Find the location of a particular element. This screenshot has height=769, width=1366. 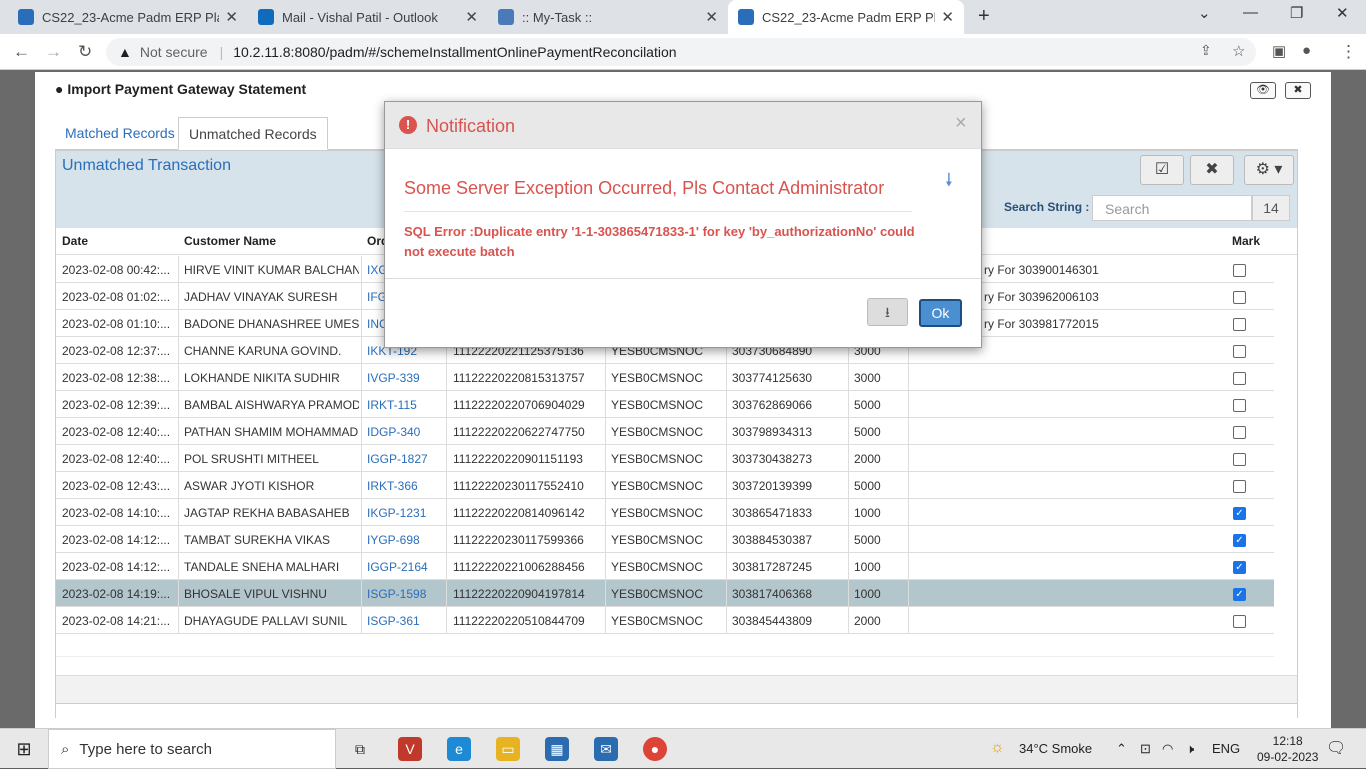

wifi-icon: ◠ is located at coordinates (1167, 749).